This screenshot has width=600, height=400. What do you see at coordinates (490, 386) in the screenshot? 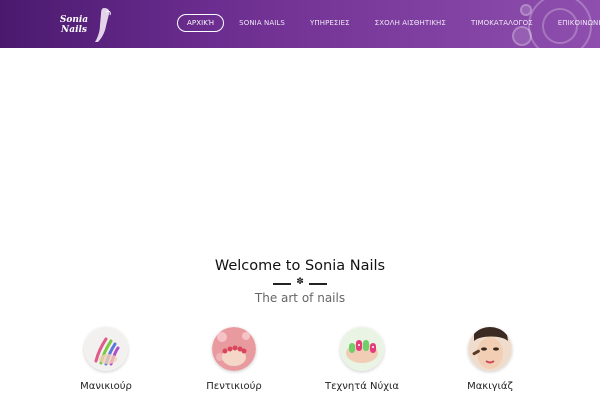
I see `service-label: Μακιγιάζ` at bounding box center [490, 386].